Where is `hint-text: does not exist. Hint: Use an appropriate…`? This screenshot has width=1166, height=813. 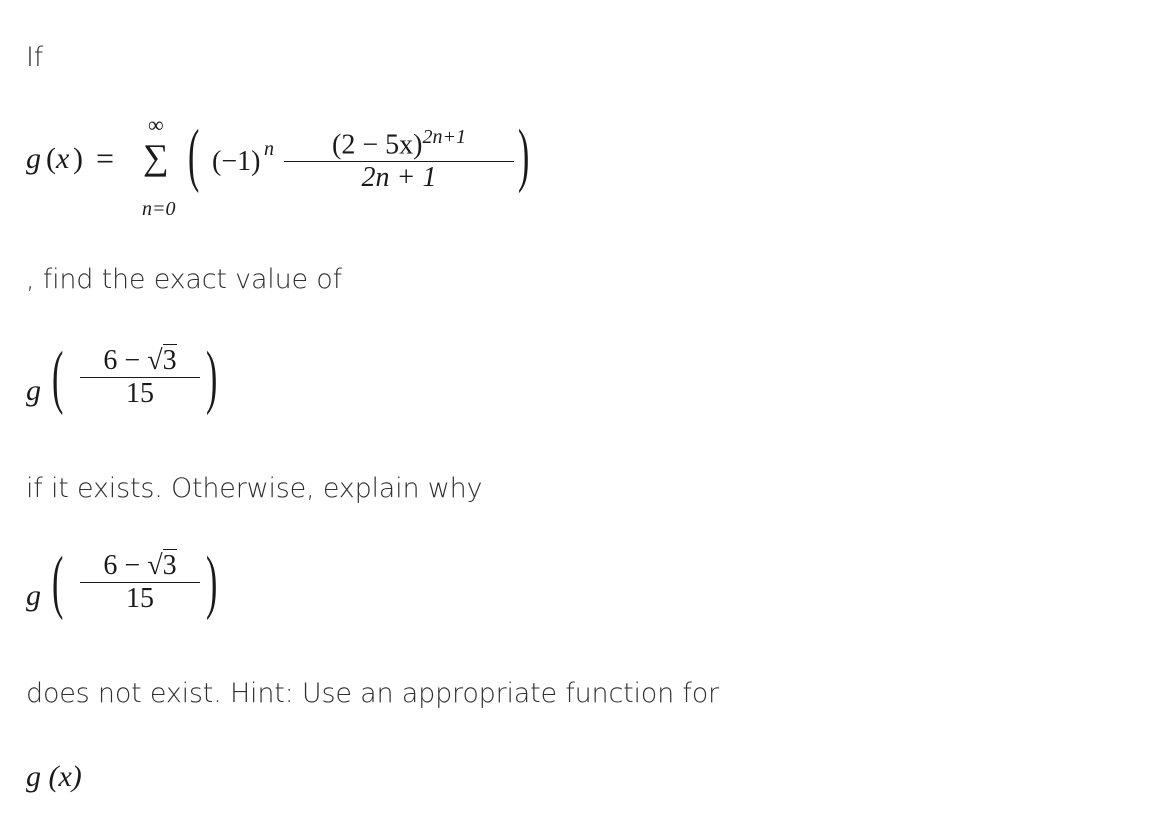
hint-text: does not exist. Hint: Use an appropriate… is located at coordinates (372, 693).